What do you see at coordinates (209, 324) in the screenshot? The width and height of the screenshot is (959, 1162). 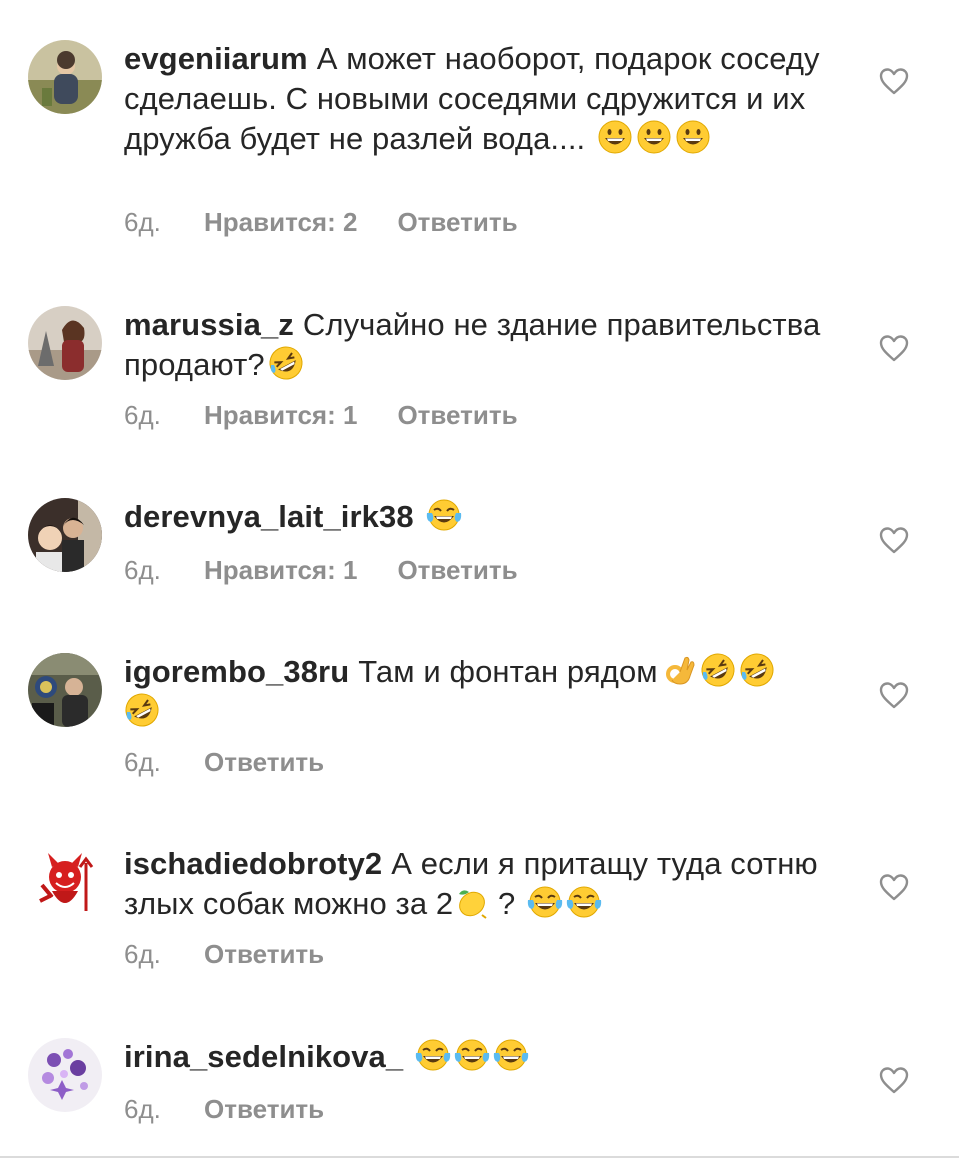 I see `comment-username: marussia_z` at bounding box center [209, 324].